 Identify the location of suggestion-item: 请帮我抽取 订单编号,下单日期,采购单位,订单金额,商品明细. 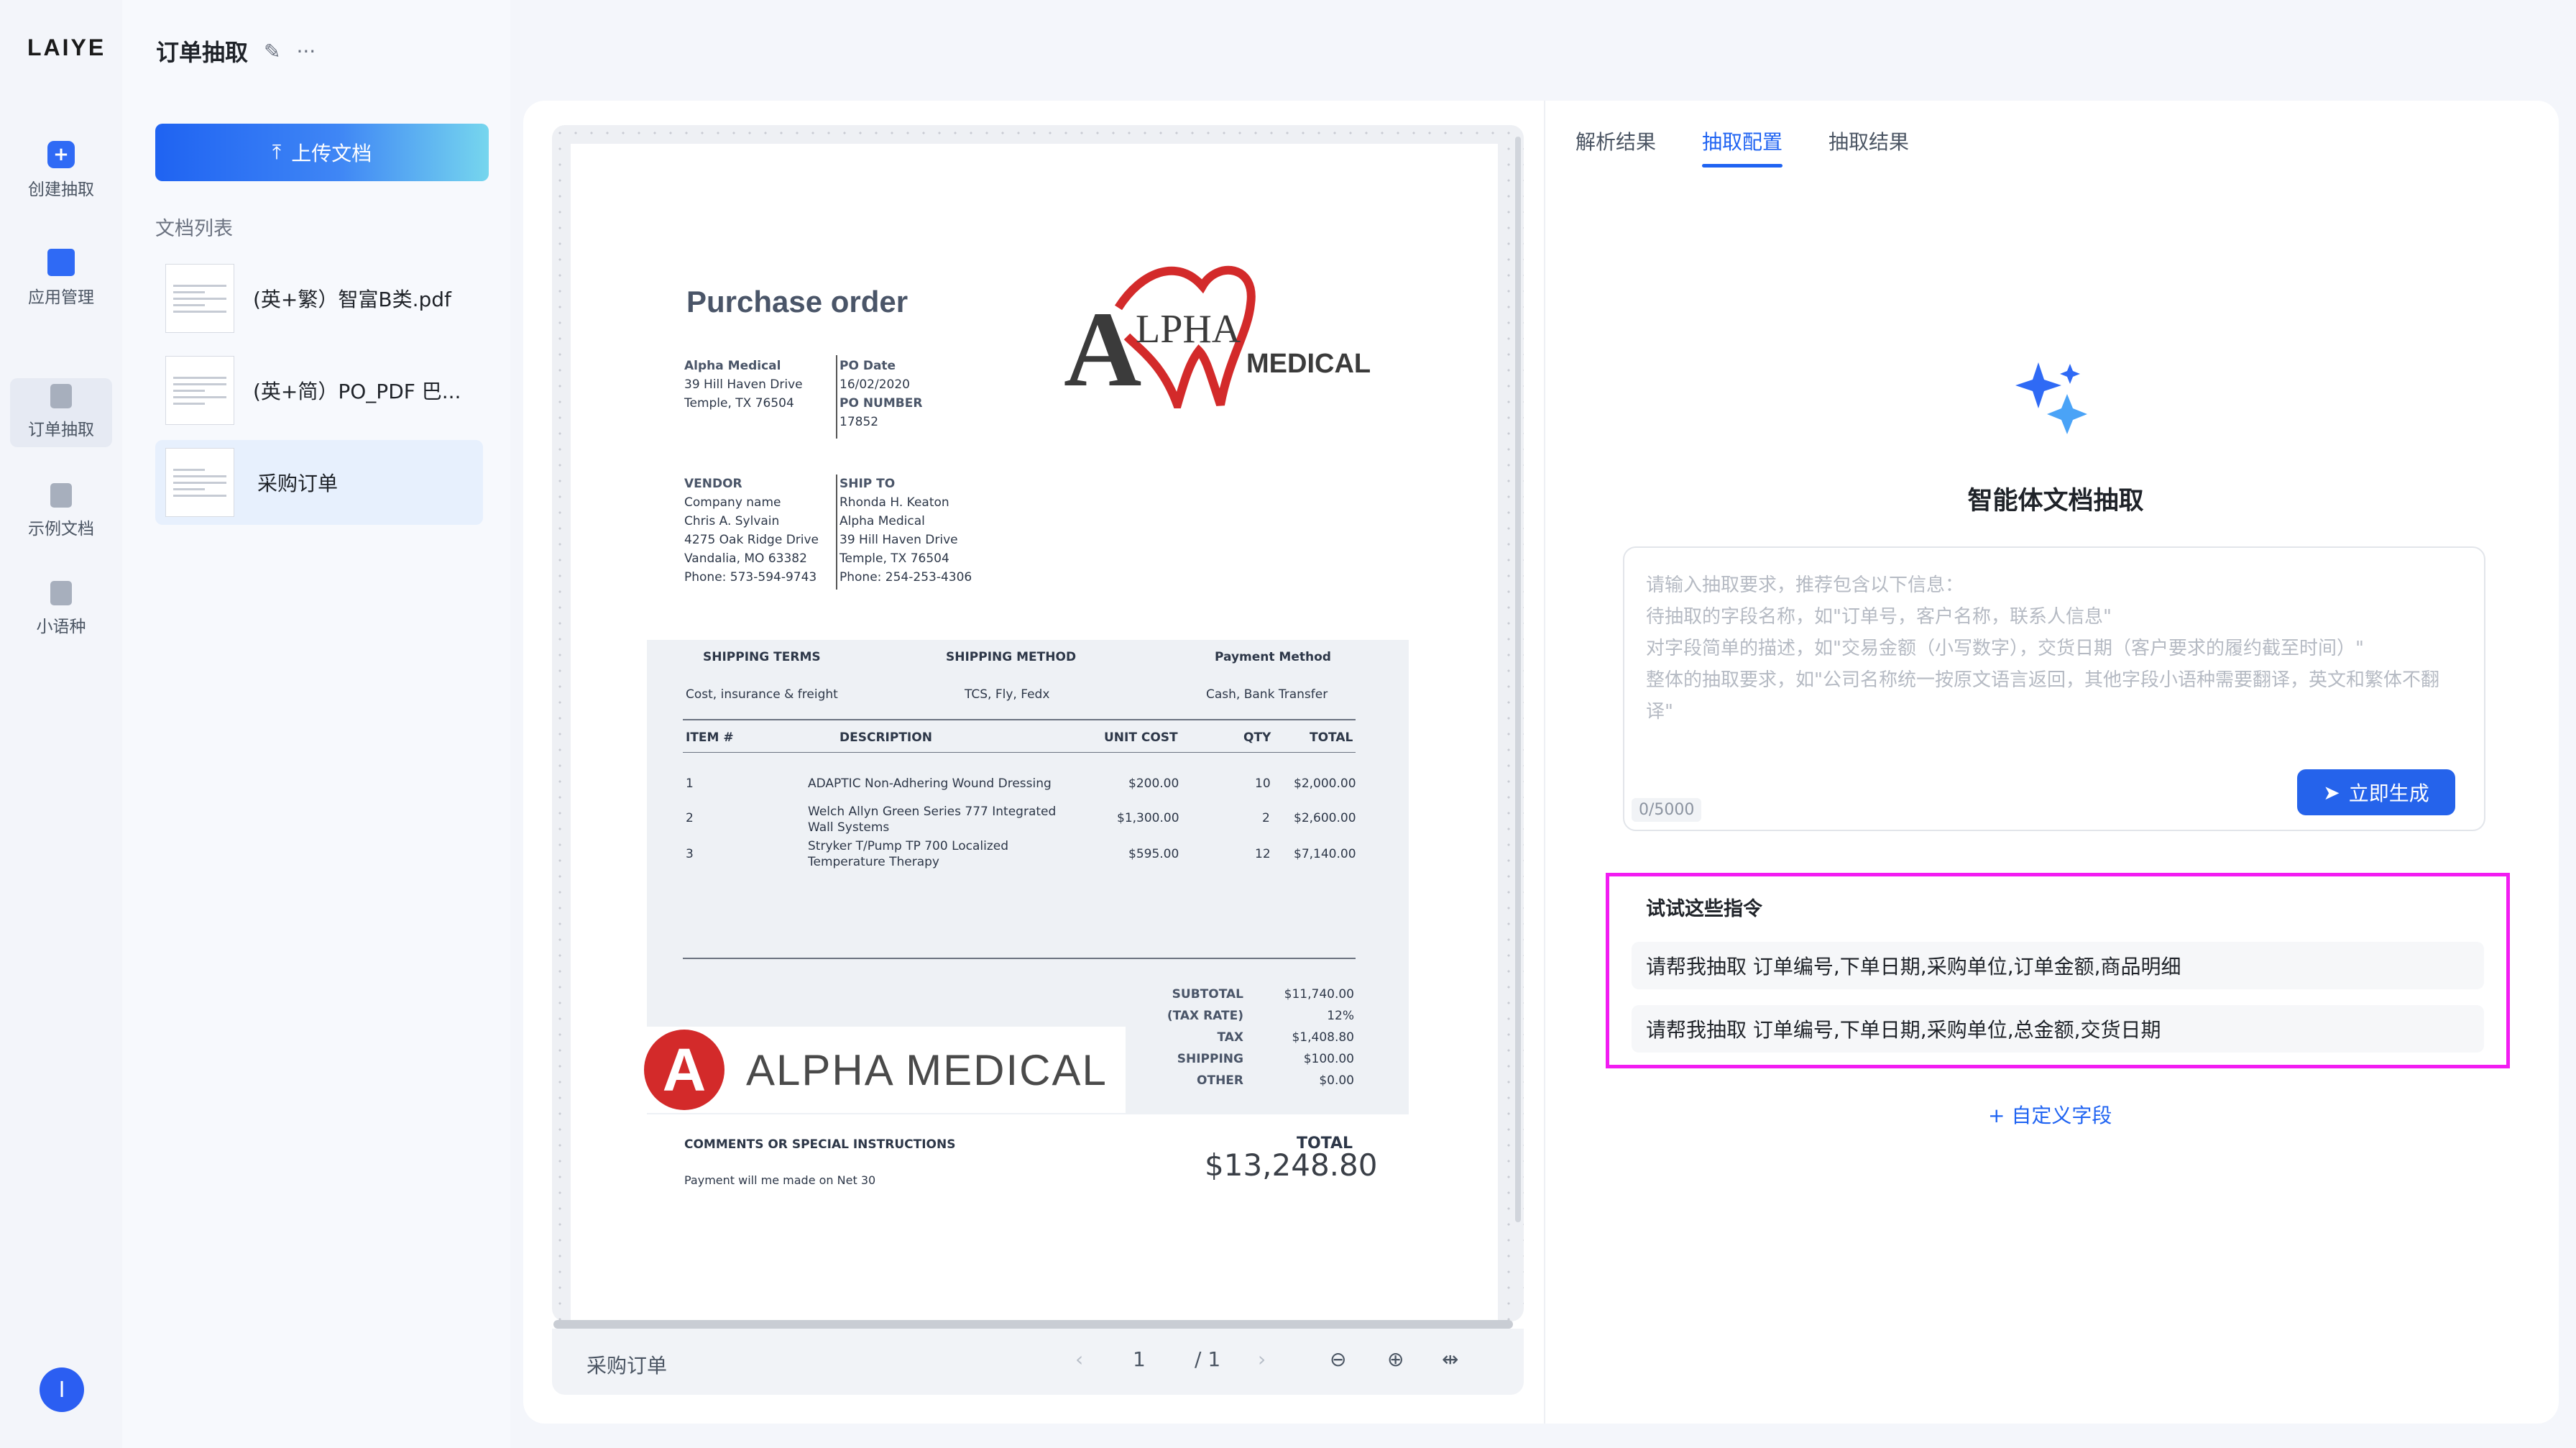
(2058, 965).